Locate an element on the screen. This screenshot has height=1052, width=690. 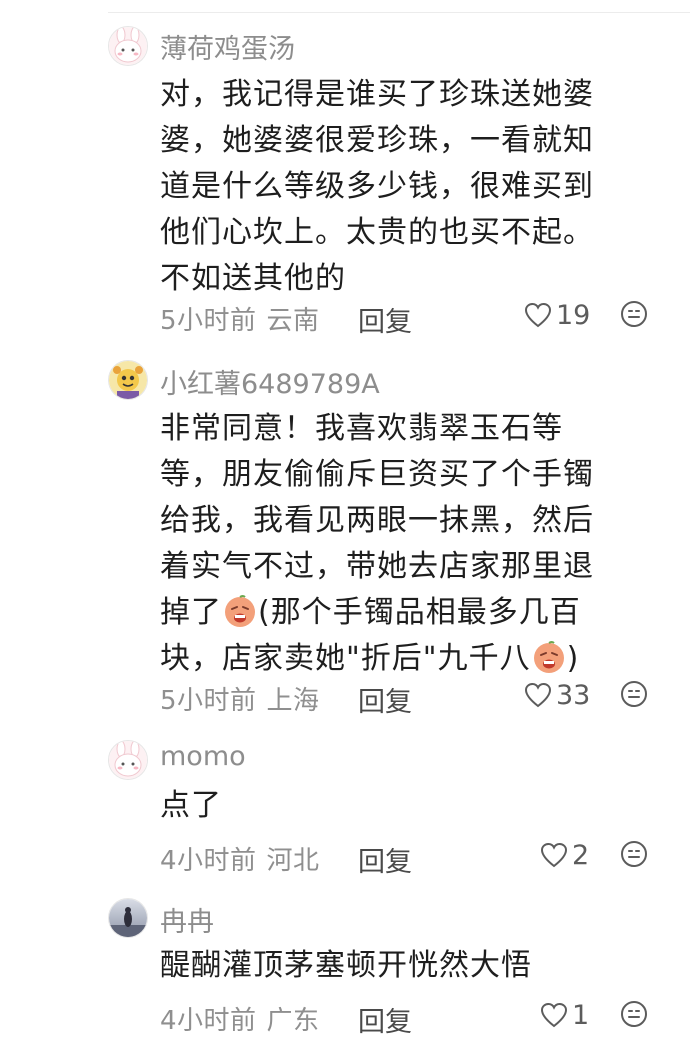
comment-line: 等，朋友偷偷斥巨资买了个手镯 is located at coordinates (377, 474).